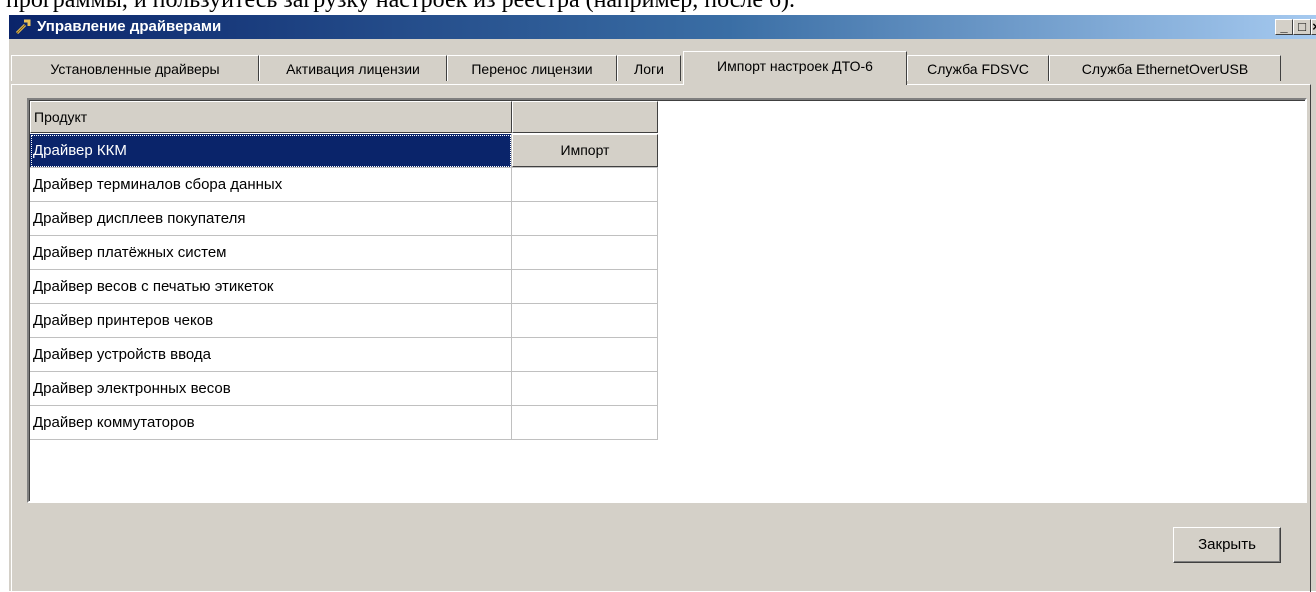 The width and height of the screenshot is (1316, 592). I want to click on product-cell: Драйвер электронных весов, so click(271, 389).